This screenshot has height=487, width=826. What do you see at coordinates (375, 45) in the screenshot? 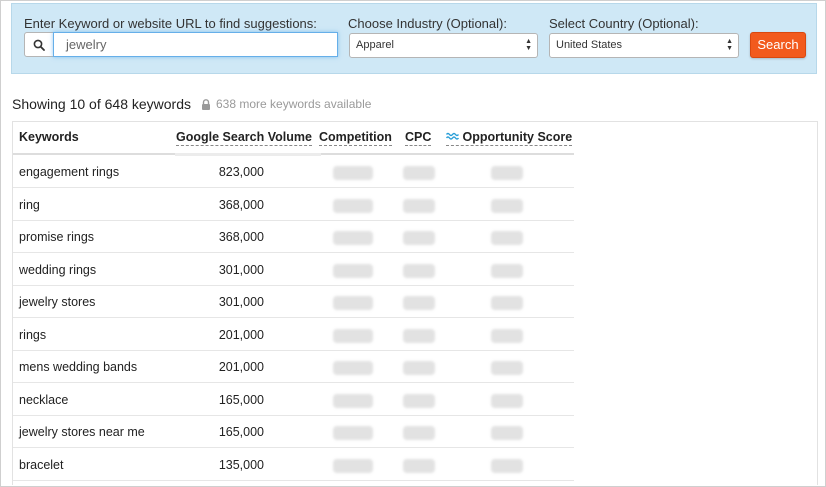
I see `industry-select-value: Apparel` at bounding box center [375, 45].